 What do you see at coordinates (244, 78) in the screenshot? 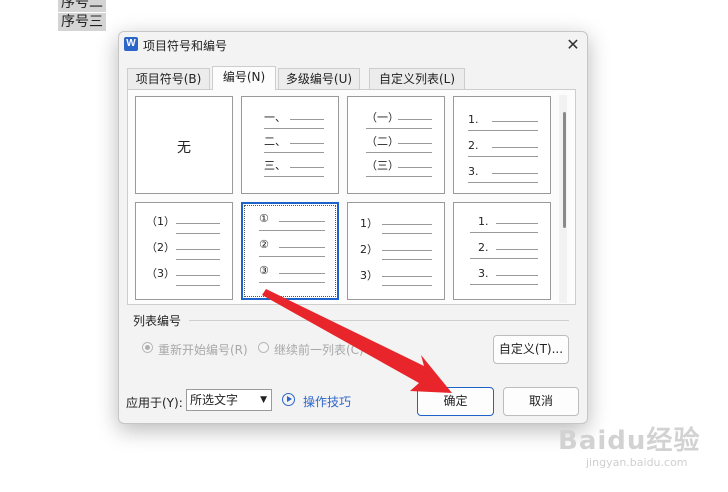
I see `tab-numbering: 编号(N)` at bounding box center [244, 78].